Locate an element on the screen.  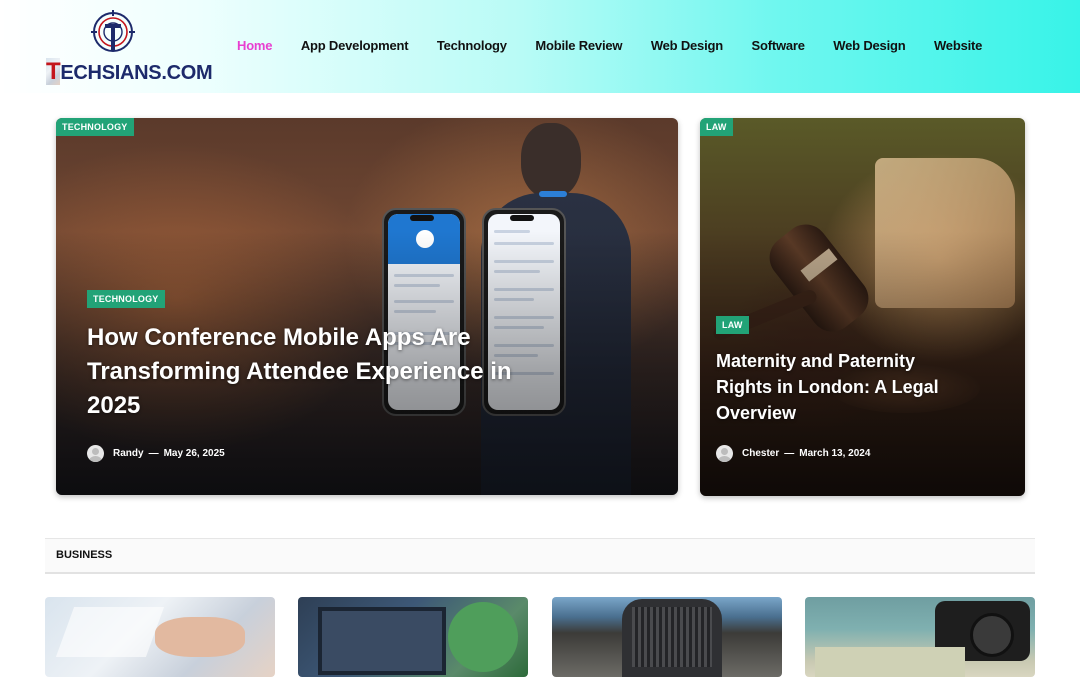
nav-item-web-design-2: Web Design is located at coordinates (869, 45).